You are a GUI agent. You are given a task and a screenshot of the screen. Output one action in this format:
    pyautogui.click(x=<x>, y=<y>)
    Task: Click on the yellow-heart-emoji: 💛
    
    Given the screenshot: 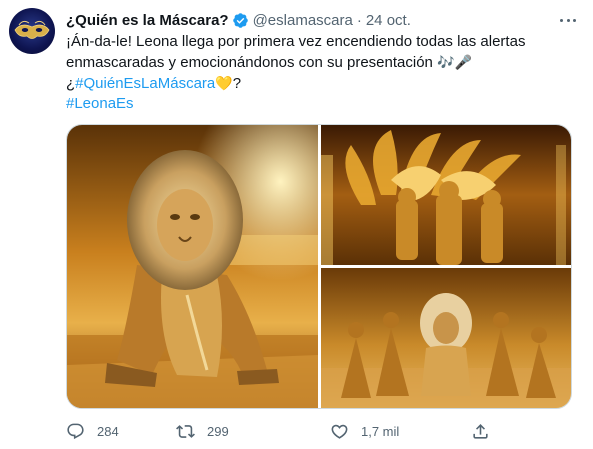 What is the action you would take?
    pyautogui.click(x=224, y=83)
    